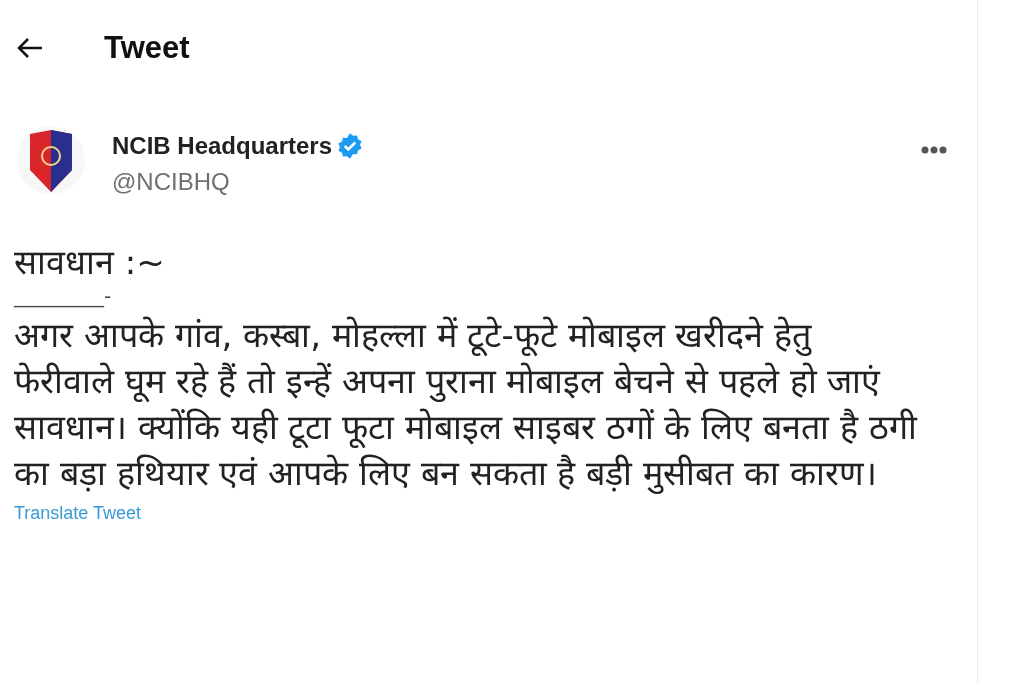  Describe the element at coordinates (222, 146) in the screenshot. I see `author-name: NCIB Headquarters` at that location.